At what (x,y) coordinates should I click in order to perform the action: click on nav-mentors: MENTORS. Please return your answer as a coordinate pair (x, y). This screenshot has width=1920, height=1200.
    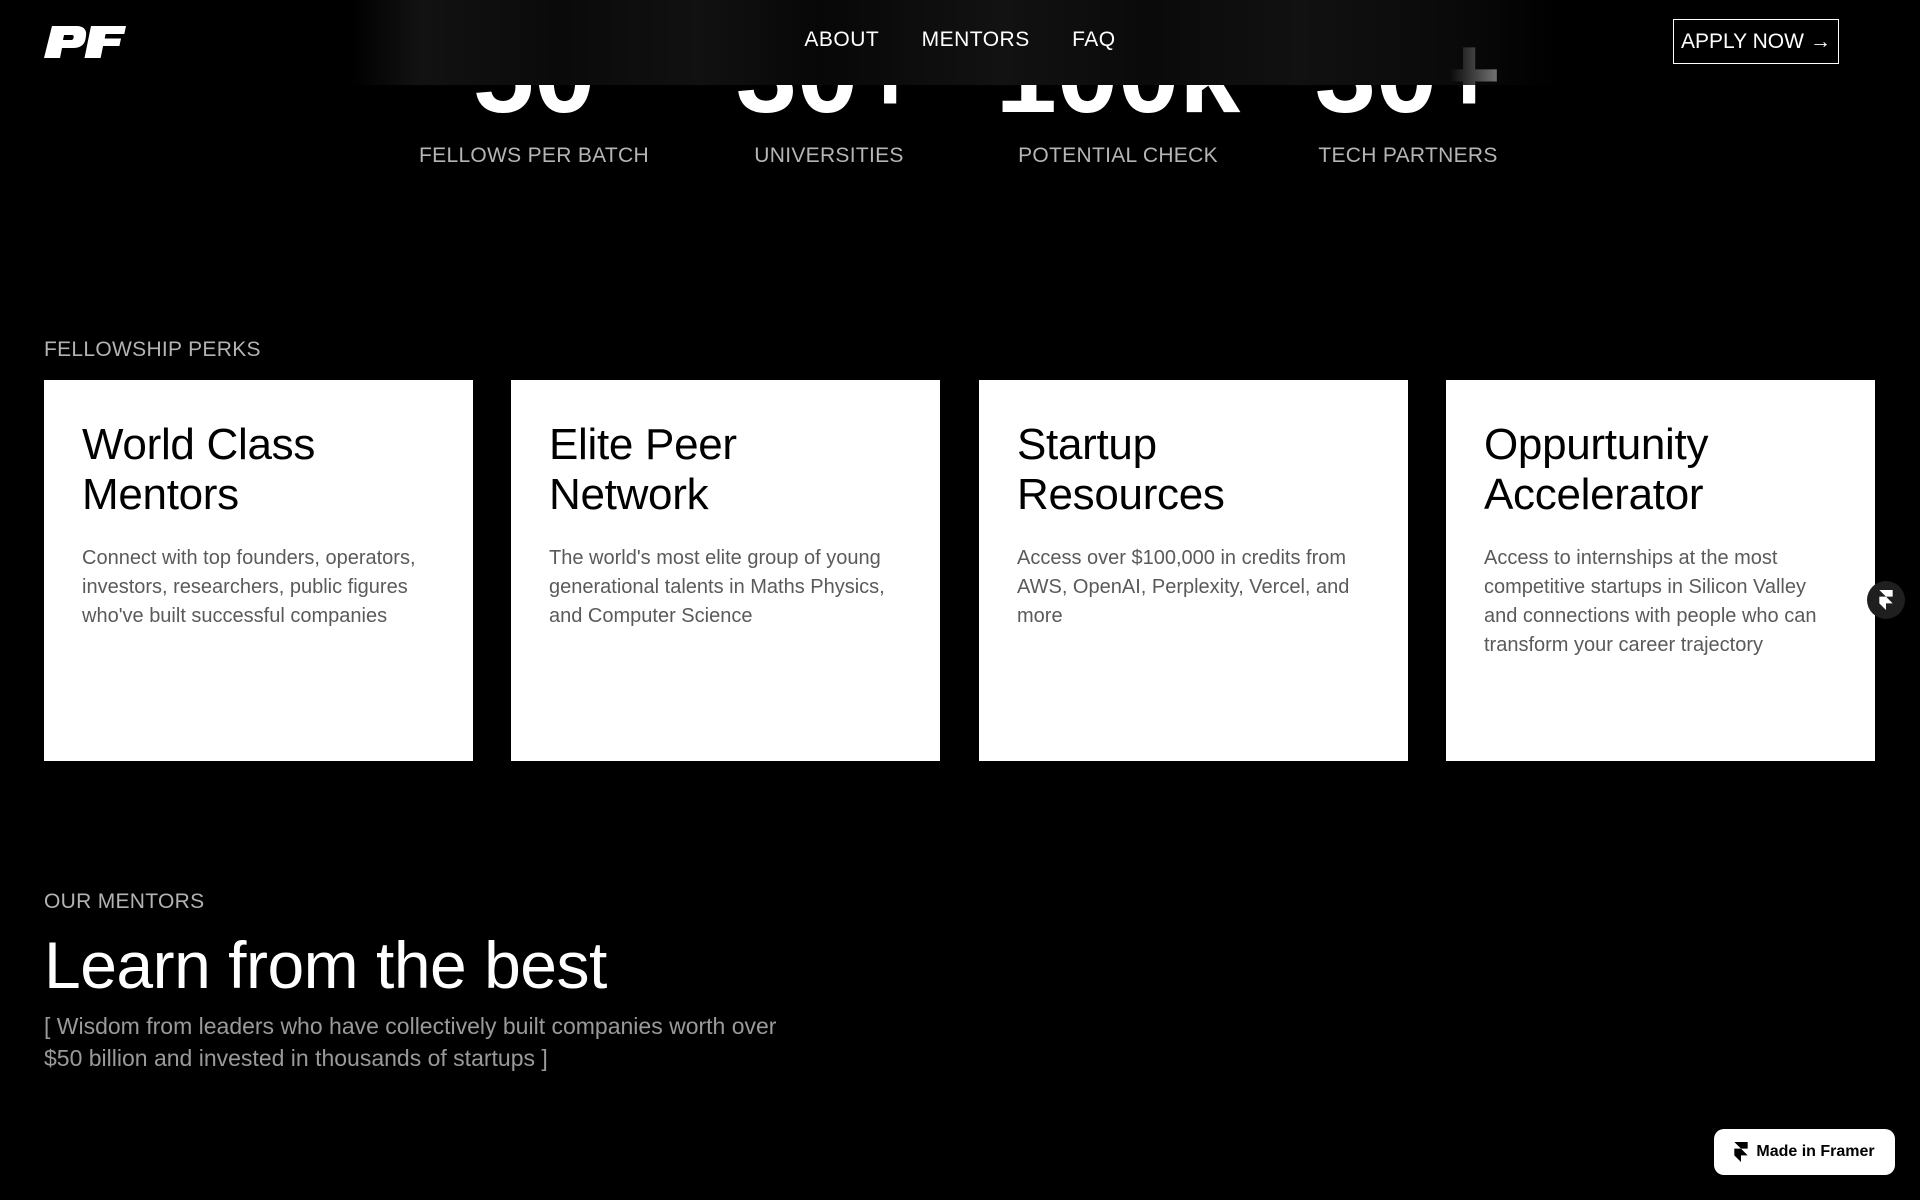
    Looking at the image, I should click on (976, 40).